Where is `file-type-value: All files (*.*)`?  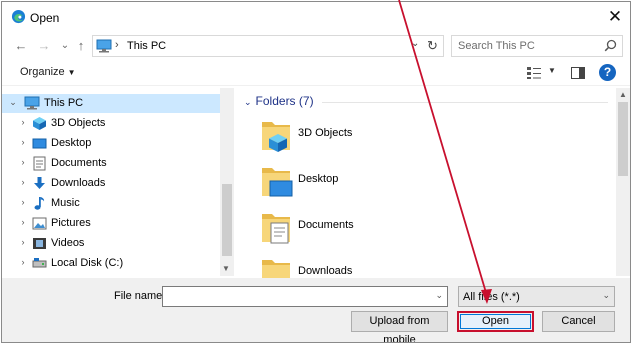
file-type-value: All files (*.*) is located at coordinates (491, 297).